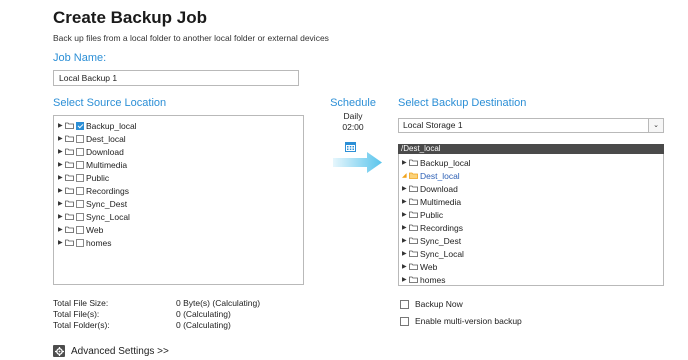 This screenshot has height=360, width=688. I want to click on folder-label: homes, so click(433, 279).